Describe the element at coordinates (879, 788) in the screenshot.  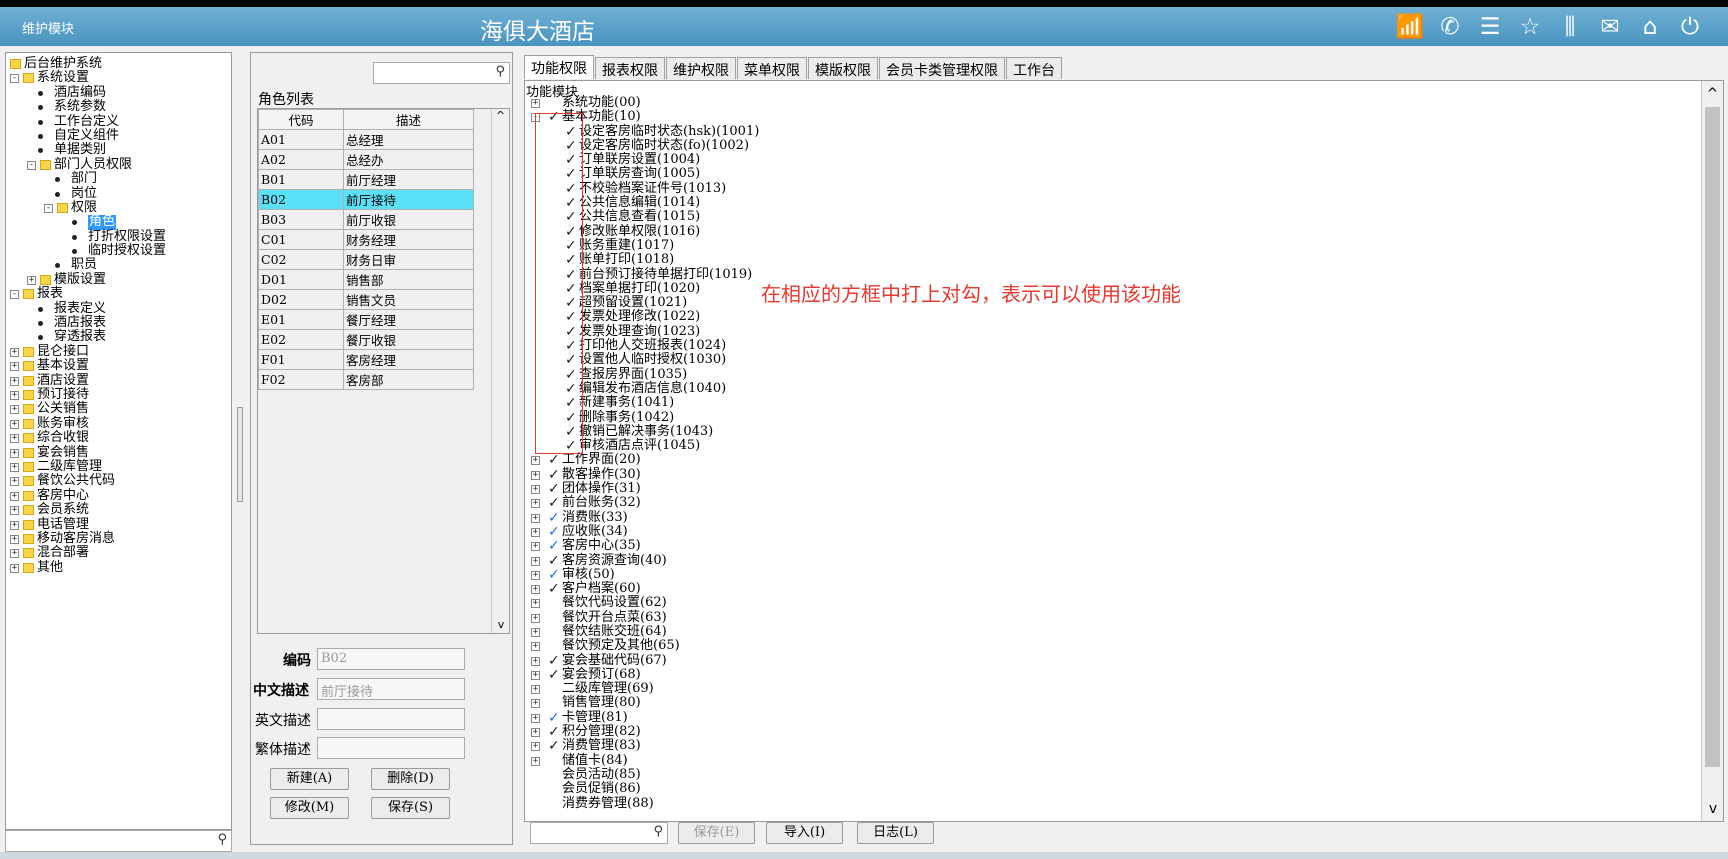
I see `function-item: 会员促销(86)` at that location.